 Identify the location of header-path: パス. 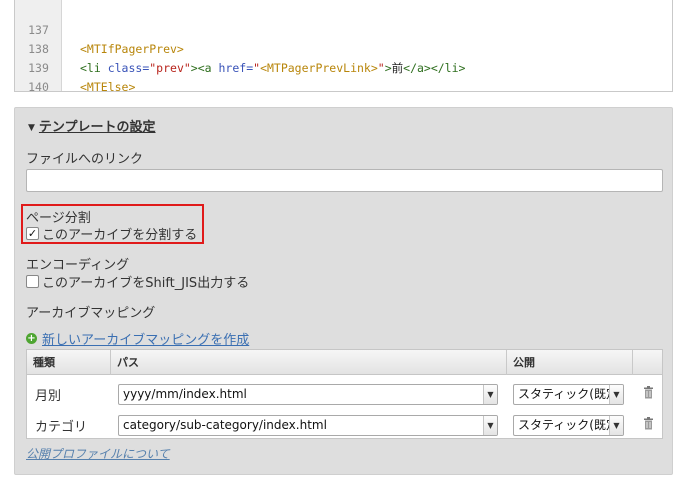
(128, 362).